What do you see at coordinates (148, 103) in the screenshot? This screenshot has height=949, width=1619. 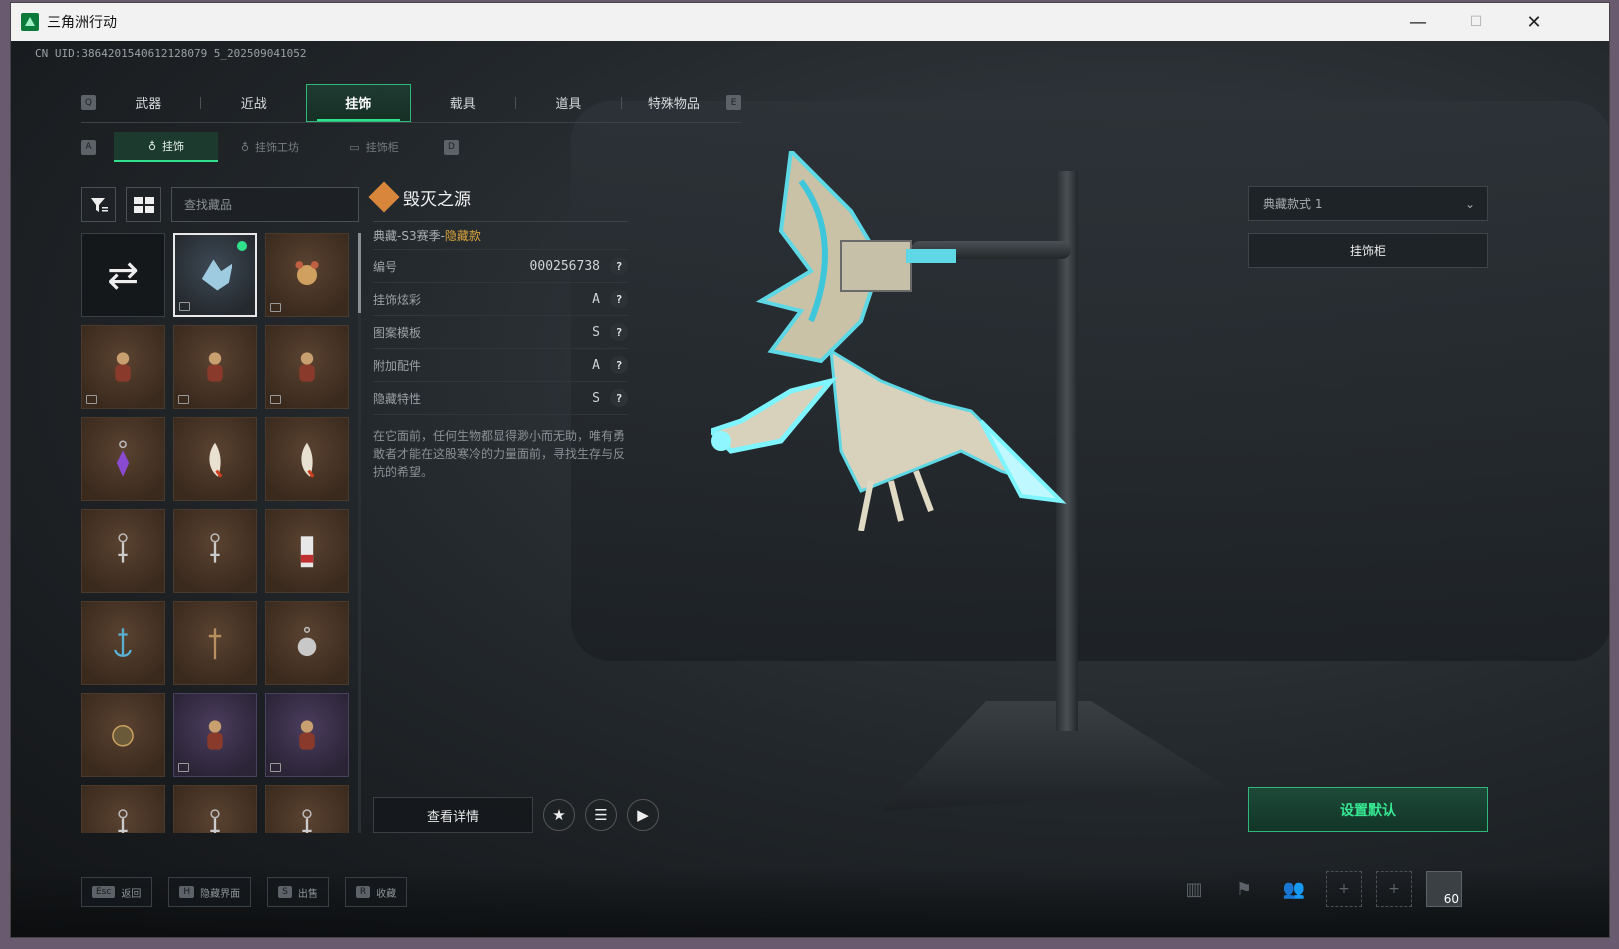 I see `tab-weapons: 武器` at bounding box center [148, 103].